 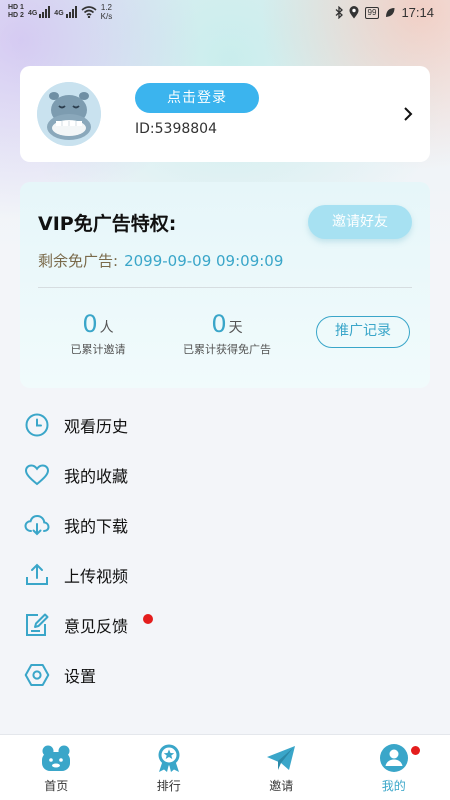 I want to click on clock-icon, so click(x=37, y=425).